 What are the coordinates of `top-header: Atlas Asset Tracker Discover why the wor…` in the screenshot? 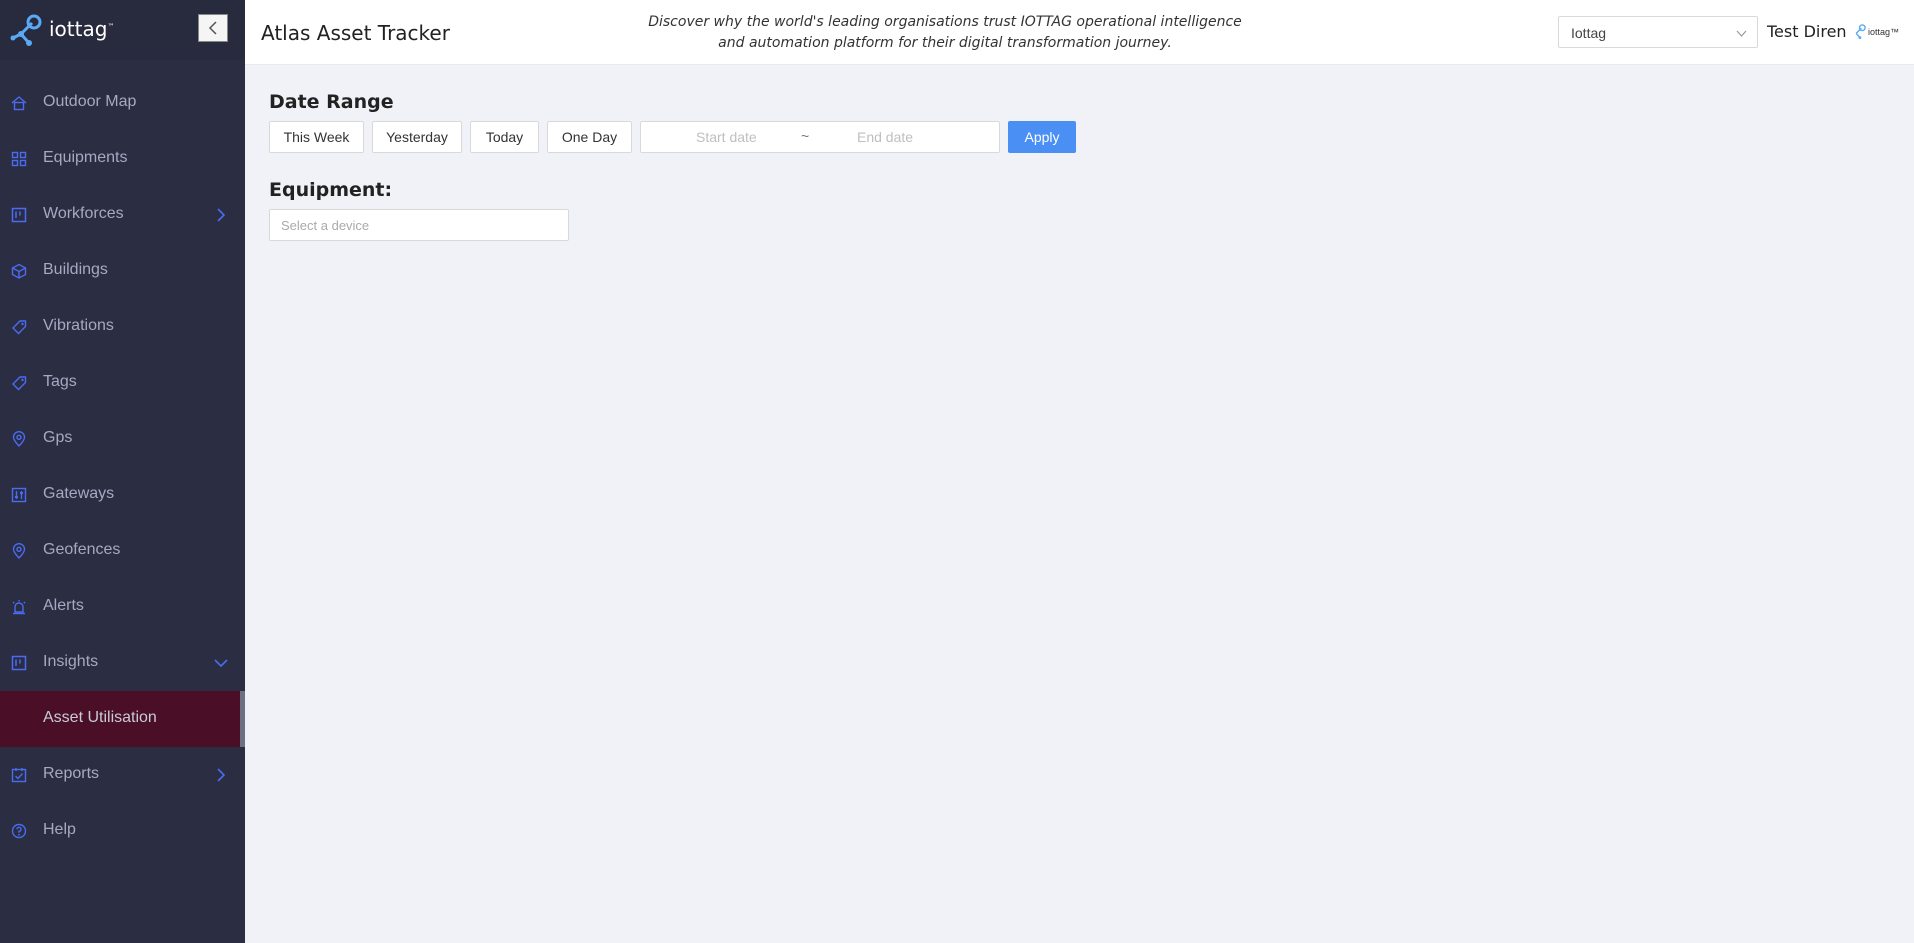 It's located at (1079, 32).